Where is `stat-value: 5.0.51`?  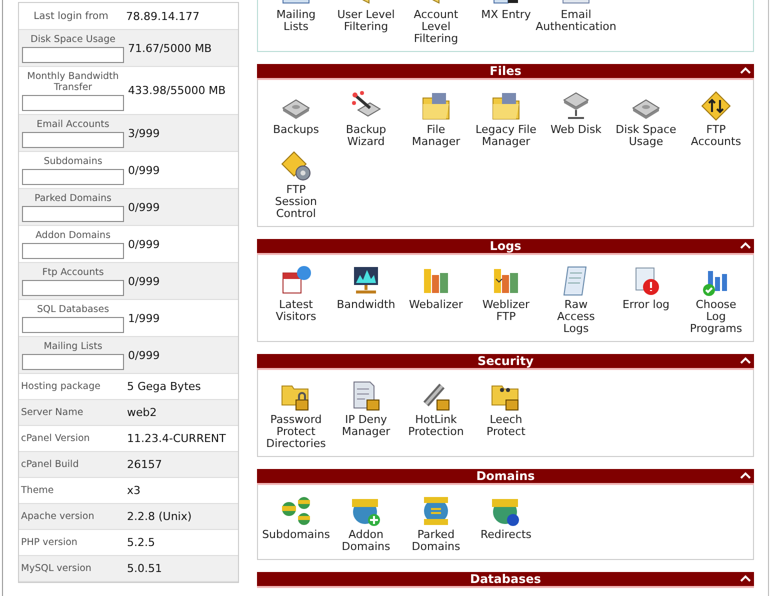 stat-value: 5.0.51 is located at coordinates (144, 568).